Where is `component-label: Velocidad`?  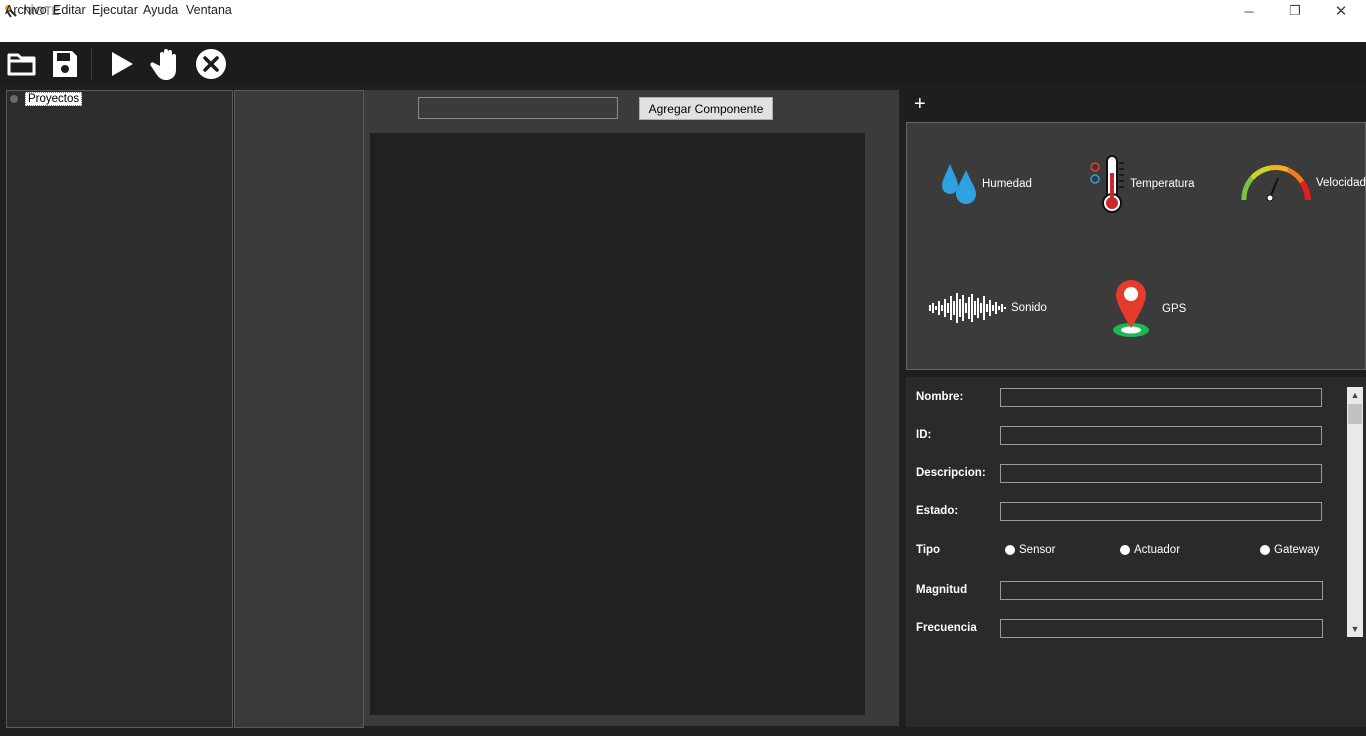
component-label: Velocidad is located at coordinates (1341, 183).